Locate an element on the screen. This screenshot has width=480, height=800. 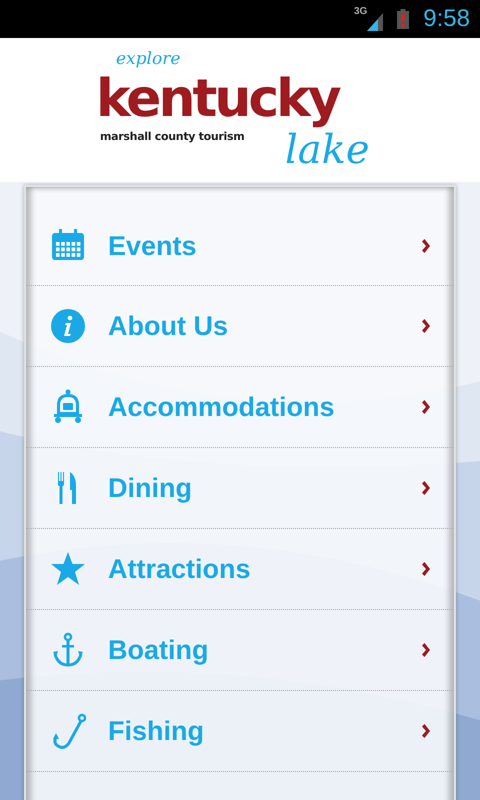
logo-title: kentucky is located at coordinates (217, 99).